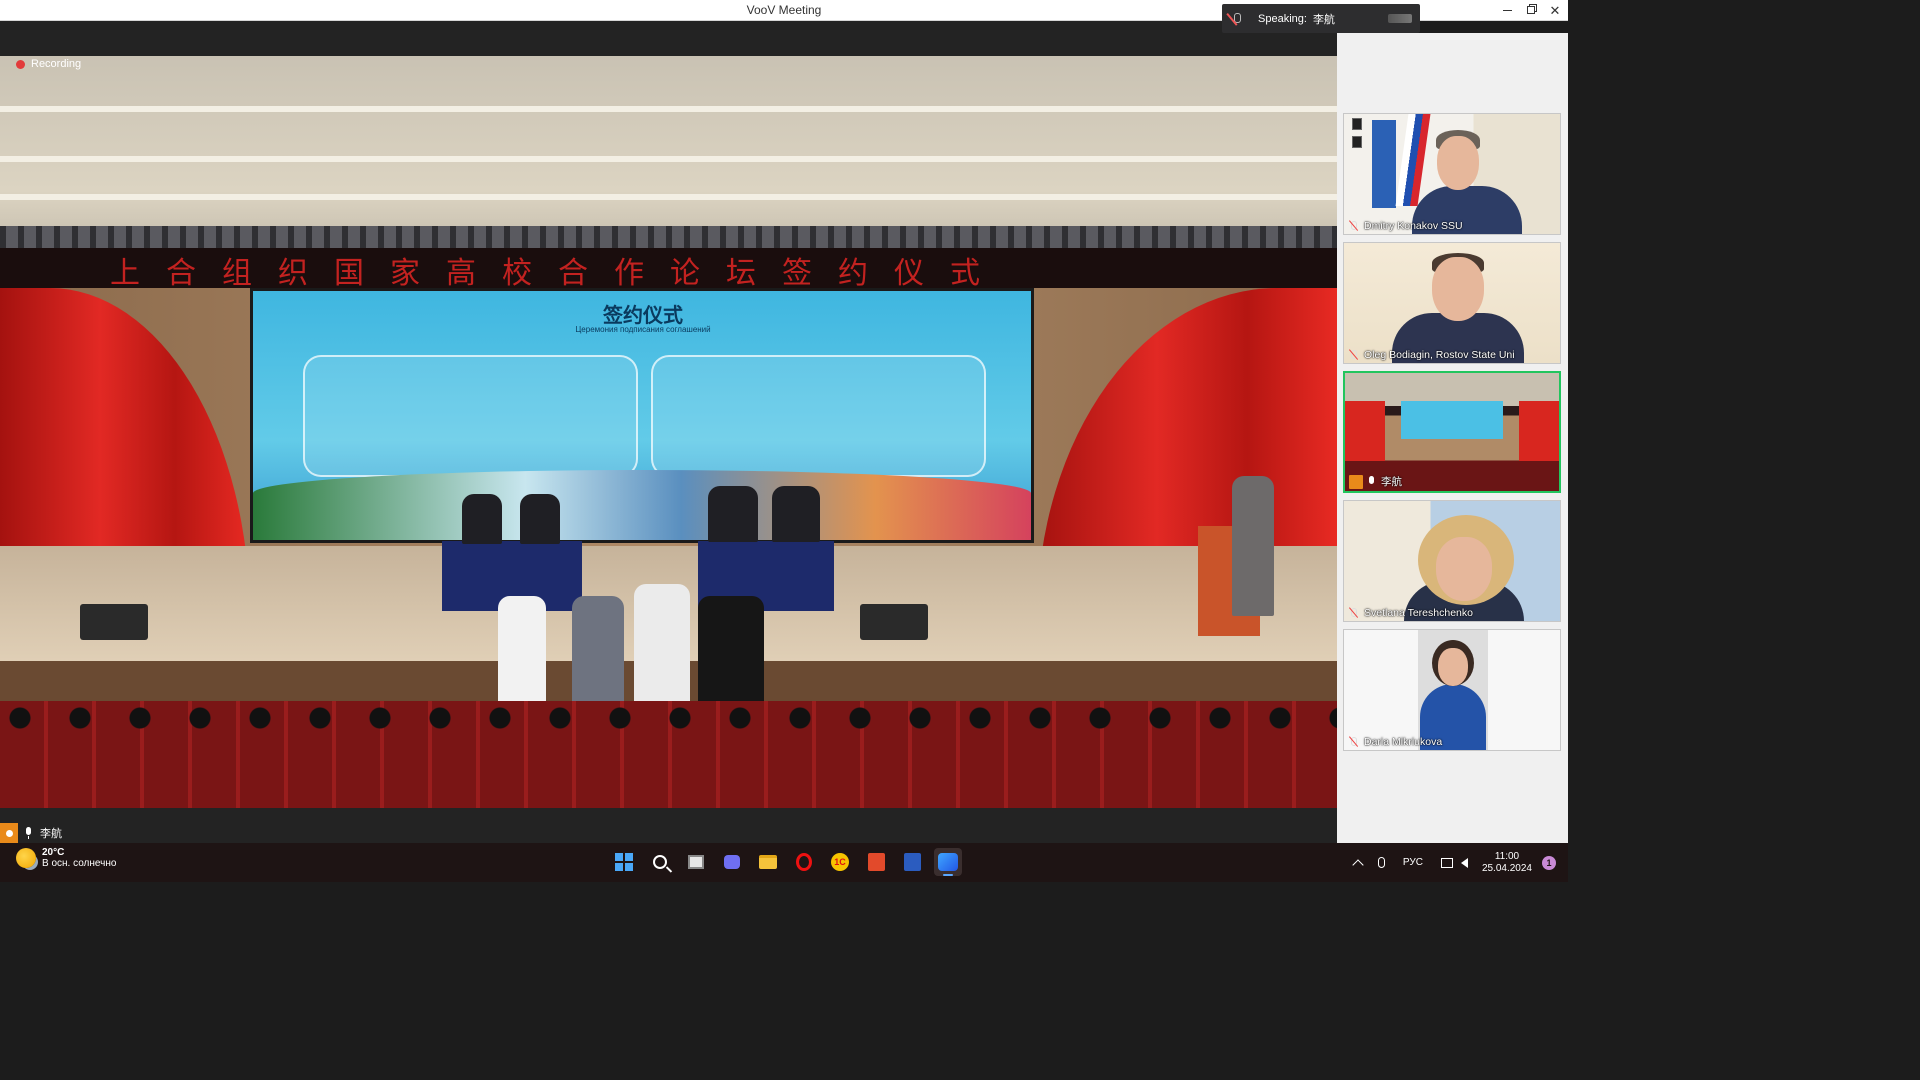  I want to click on notification-badge: 1, so click(1549, 862).